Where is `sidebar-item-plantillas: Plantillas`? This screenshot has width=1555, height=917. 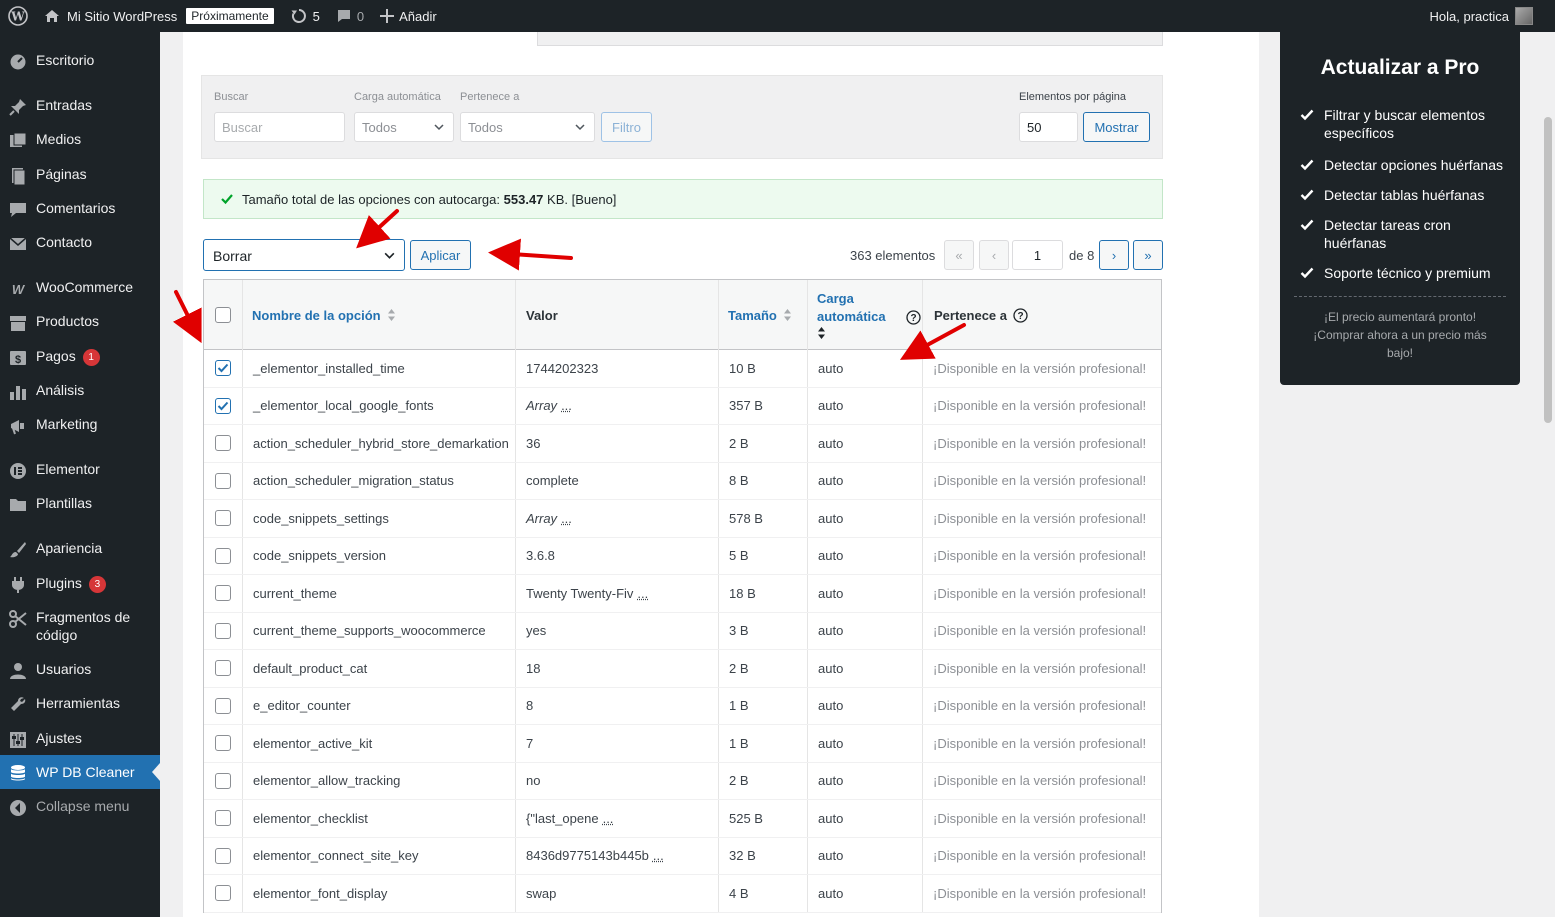
sidebar-item-plantillas: Plantillas is located at coordinates (80, 504).